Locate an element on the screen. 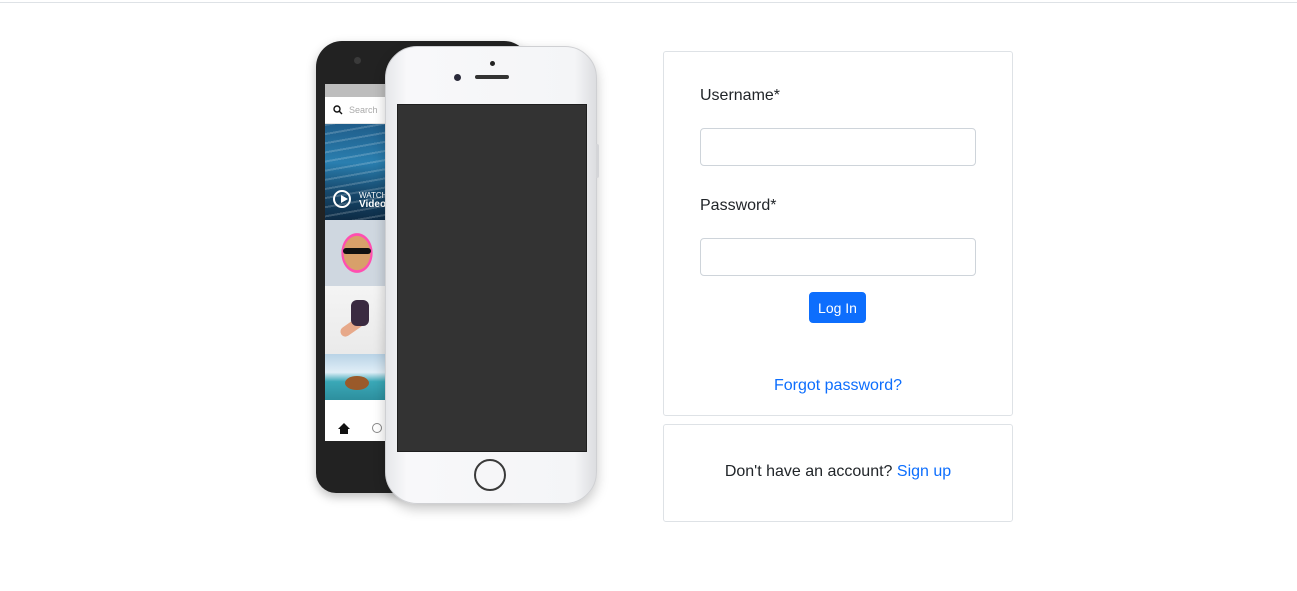 This screenshot has height=591, width=1297. forgot-password-link: Forgot password? is located at coordinates (838, 385).